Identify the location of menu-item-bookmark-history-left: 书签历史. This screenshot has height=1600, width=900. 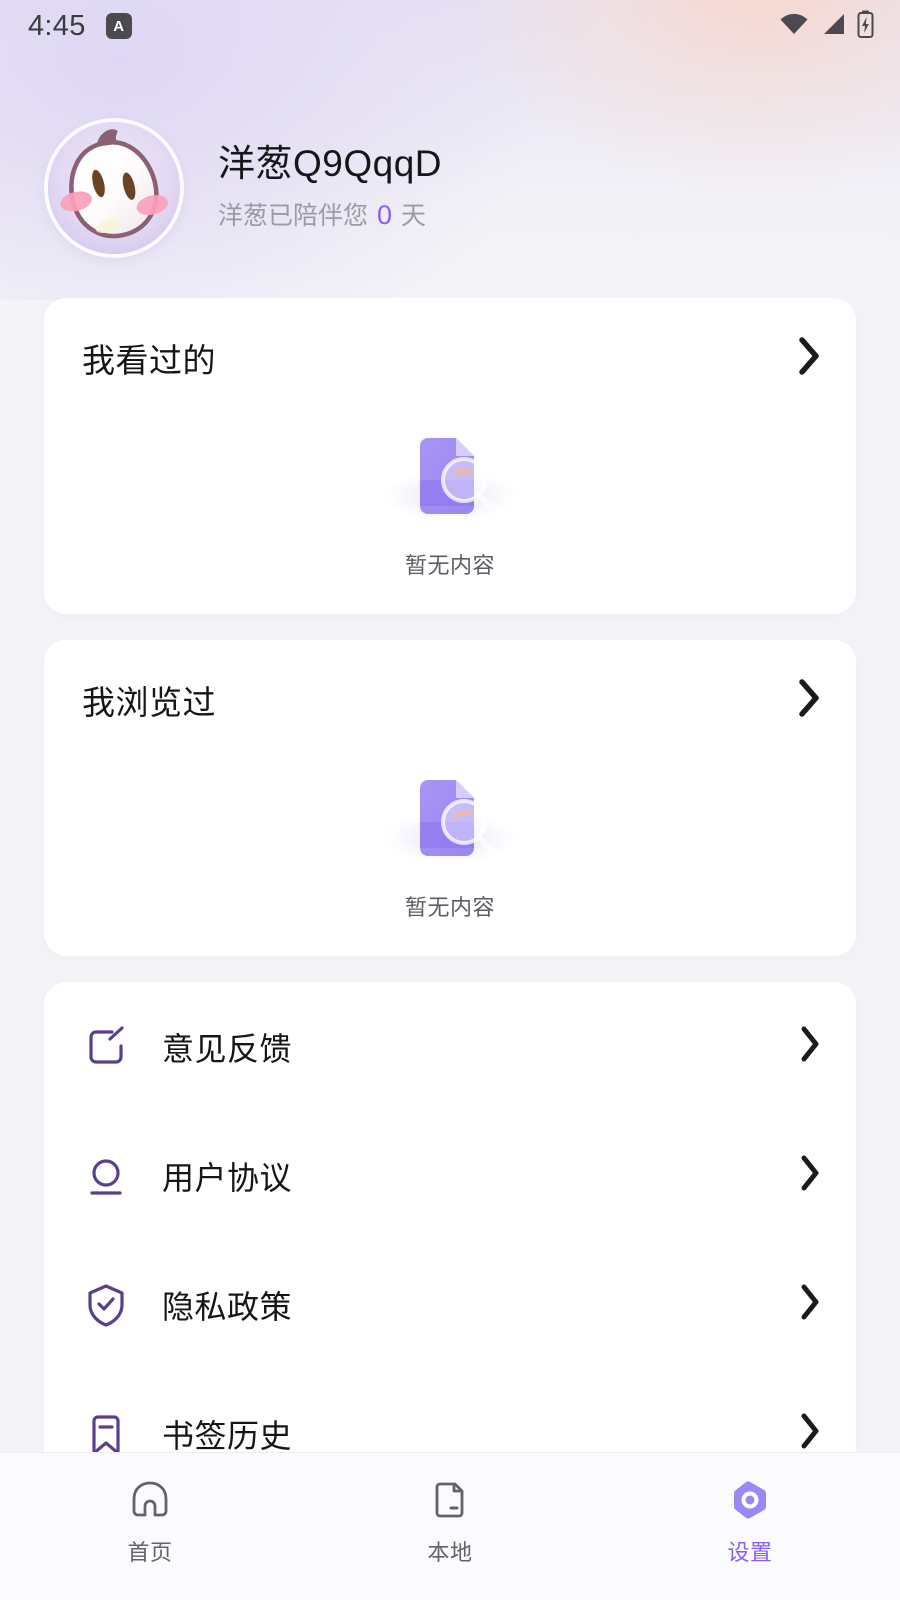
(187, 1434).